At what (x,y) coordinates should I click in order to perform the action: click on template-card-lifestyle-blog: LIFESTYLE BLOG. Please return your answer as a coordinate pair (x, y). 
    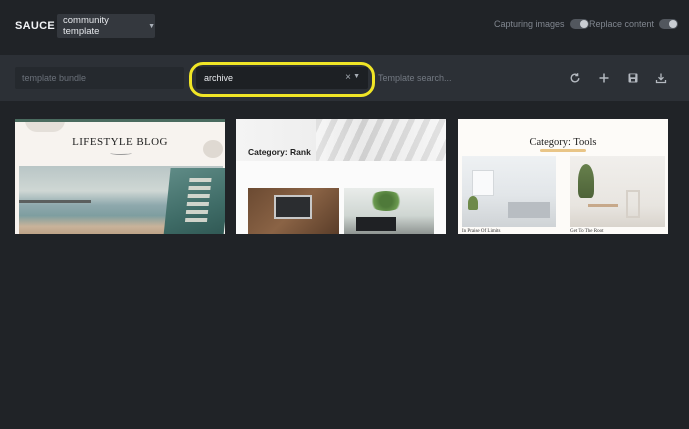
    Looking at the image, I should click on (120, 176).